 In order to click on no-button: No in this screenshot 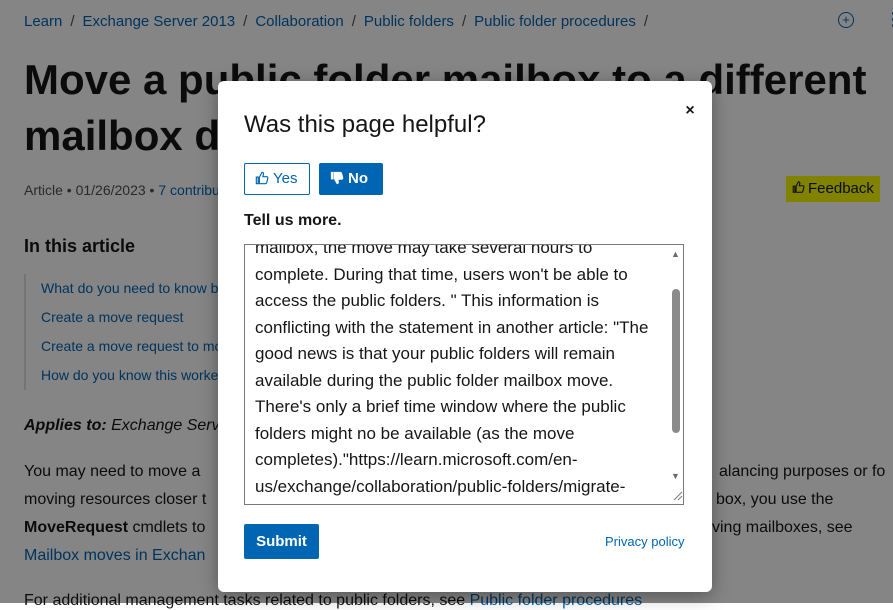, I will do `click(351, 179)`.